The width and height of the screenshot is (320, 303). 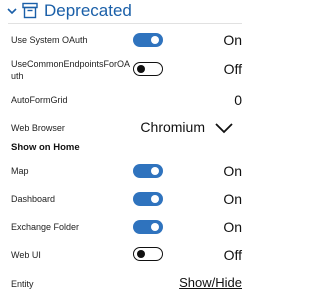 I want to click on row-entity: Entity Show/Hide, so click(x=125, y=284).